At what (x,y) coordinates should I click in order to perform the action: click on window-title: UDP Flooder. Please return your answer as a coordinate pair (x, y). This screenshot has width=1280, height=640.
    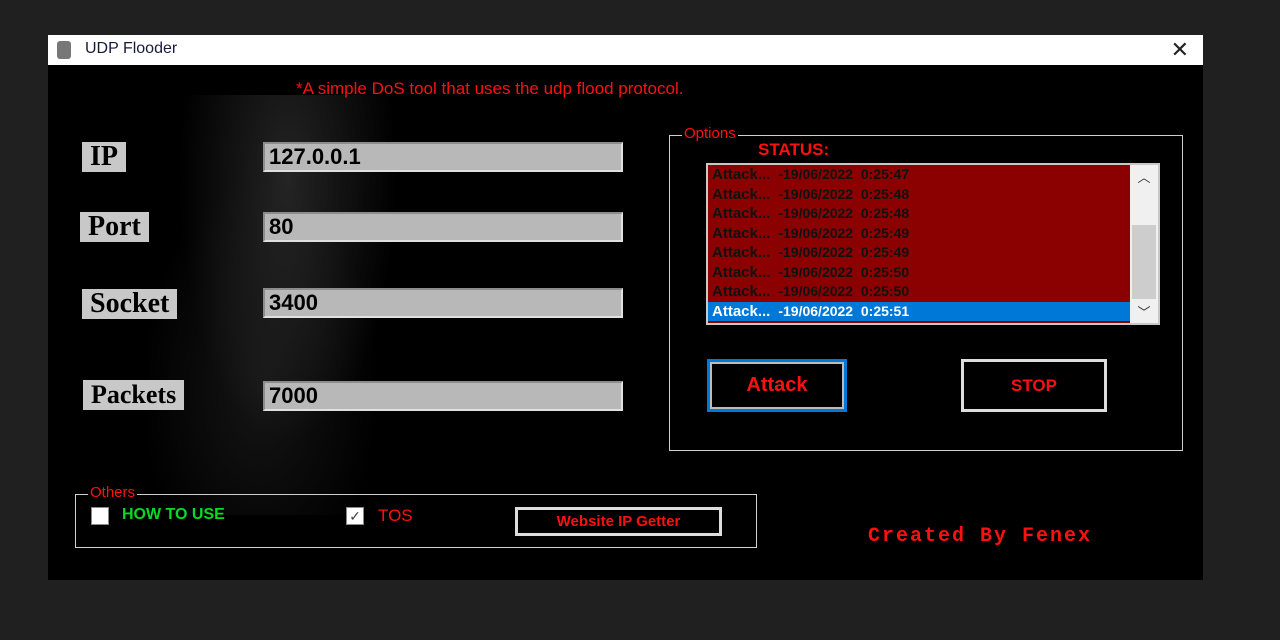
    Looking at the image, I should click on (131, 48).